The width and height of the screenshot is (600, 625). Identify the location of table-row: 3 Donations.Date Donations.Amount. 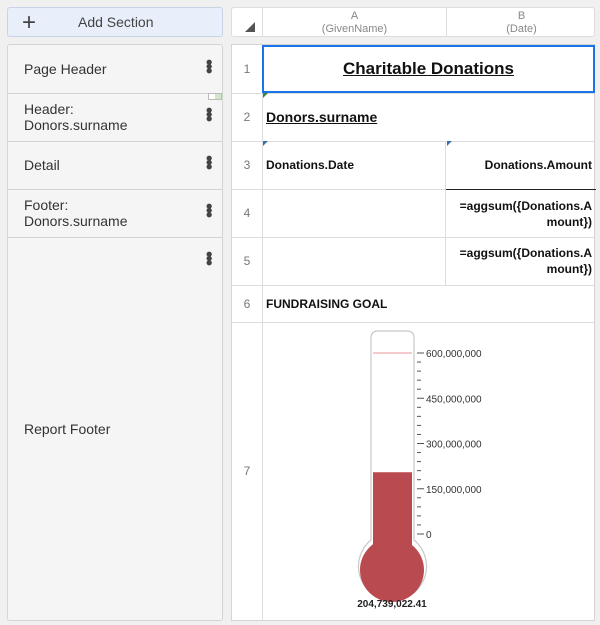
(413, 165).